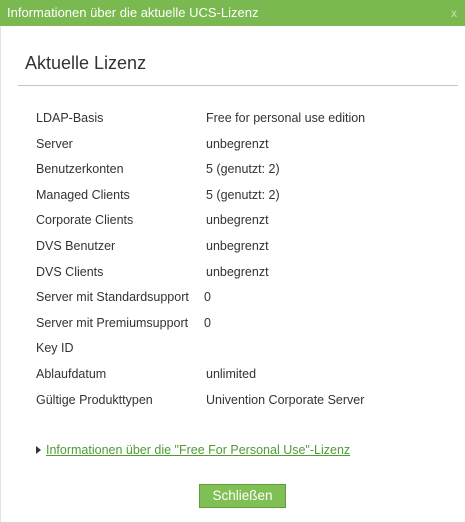 This screenshot has width=465, height=522. I want to click on property-label: Server mit Premiumsupport, so click(112, 322).